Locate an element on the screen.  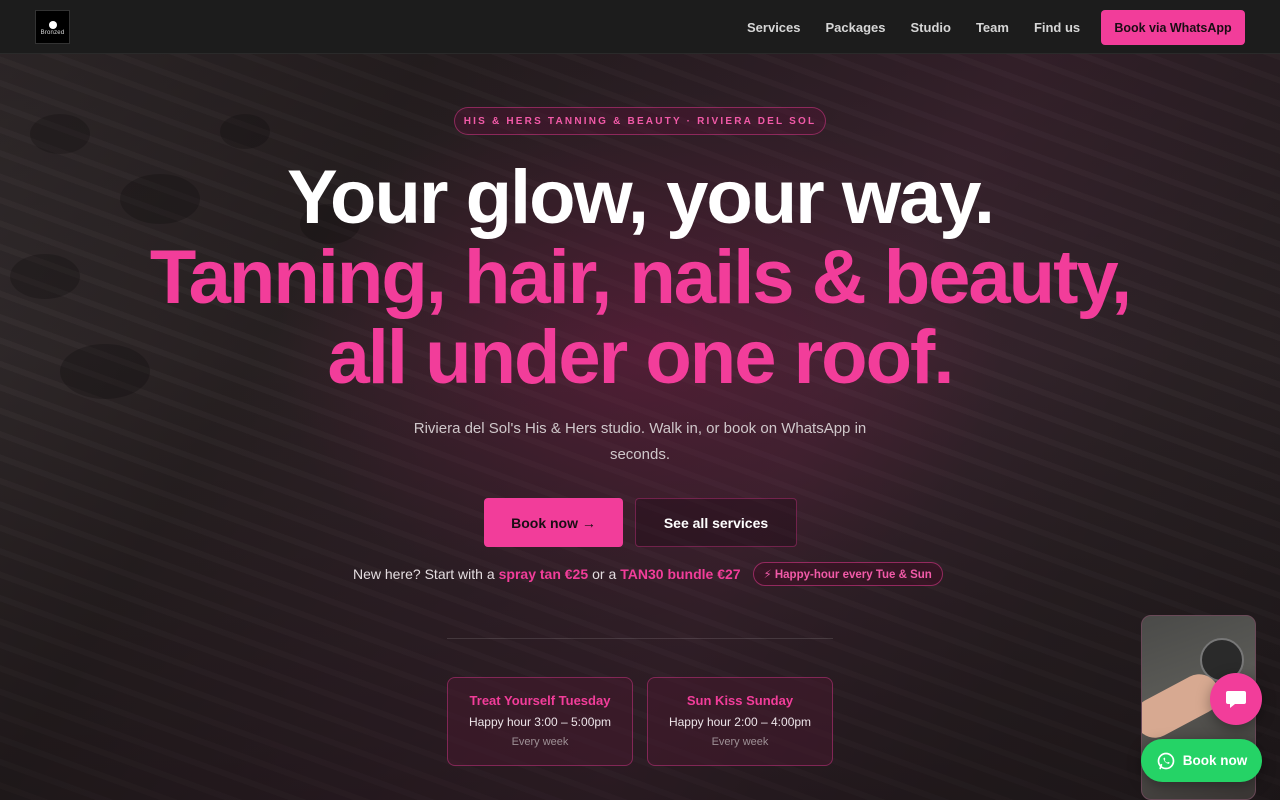
section-divider is located at coordinates (640, 638).